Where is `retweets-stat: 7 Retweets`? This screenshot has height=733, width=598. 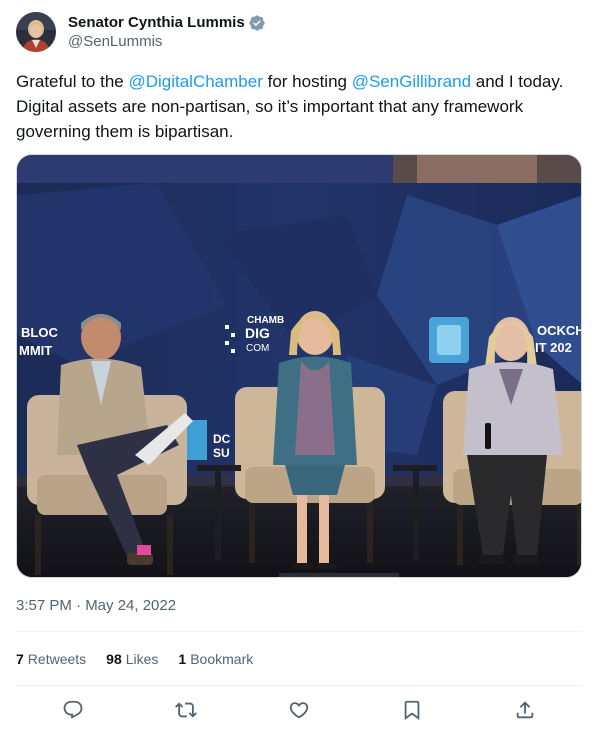
retweets-stat: 7 Retweets is located at coordinates (51, 659).